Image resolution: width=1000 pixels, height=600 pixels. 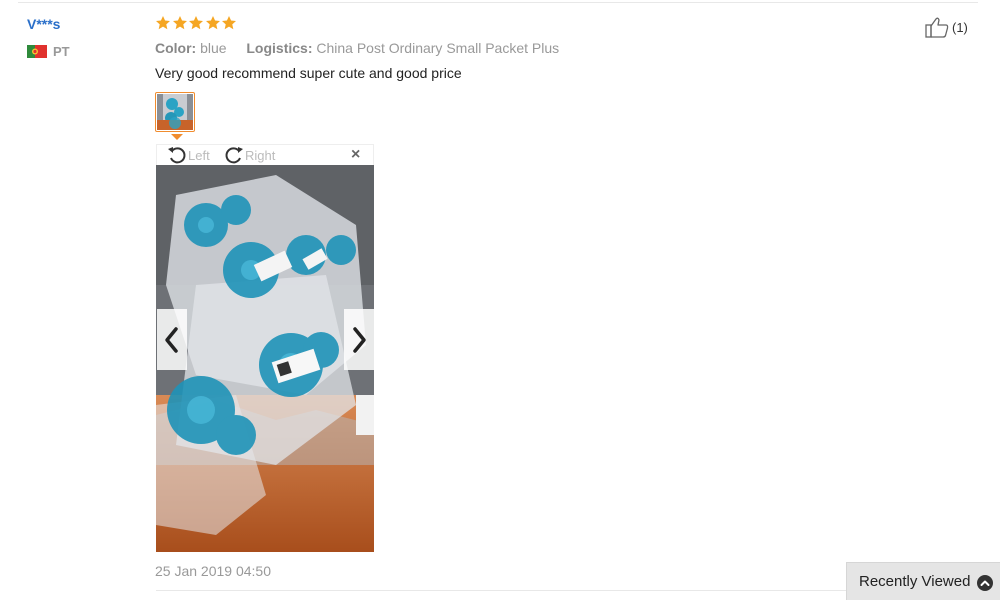 I want to click on rating-stars, so click(x=196, y=23).